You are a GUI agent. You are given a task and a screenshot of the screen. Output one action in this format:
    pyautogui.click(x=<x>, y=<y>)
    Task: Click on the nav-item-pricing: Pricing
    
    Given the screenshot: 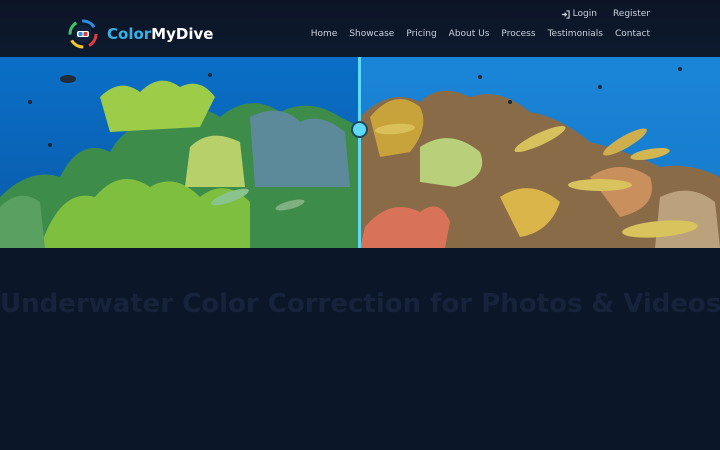 What is the action you would take?
    pyautogui.click(x=421, y=34)
    